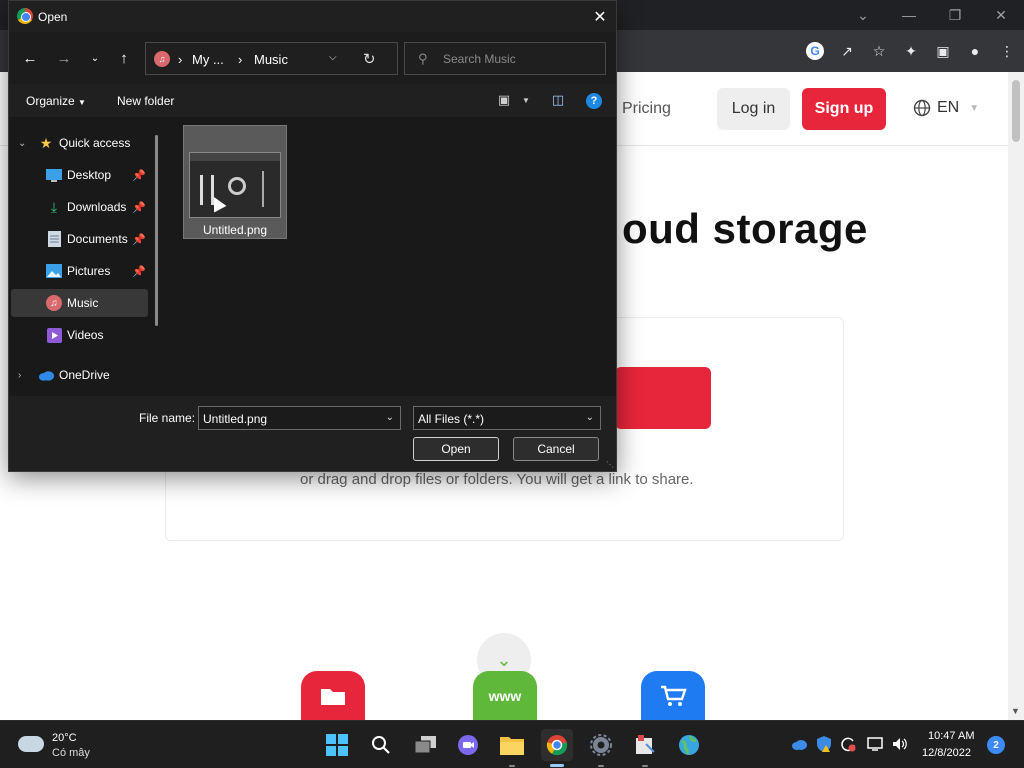 Image resolution: width=1024 pixels, height=768 pixels. Describe the element at coordinates (799, 744) in the screenshot. I see `onedrive-tray-icon` at that location.